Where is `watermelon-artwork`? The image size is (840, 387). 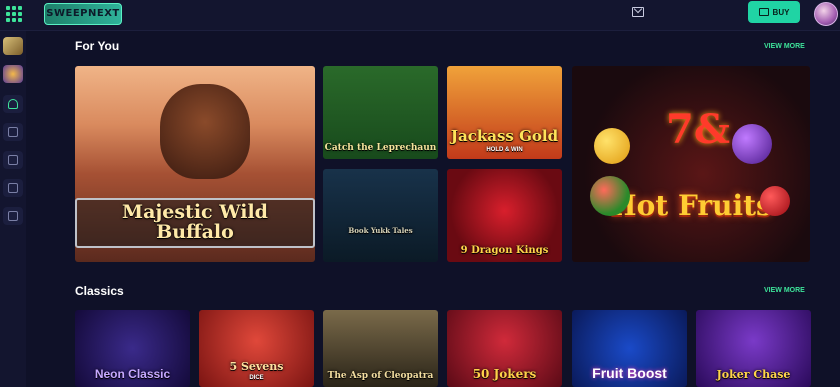
watermelon-artwork is located at coordinates (610, 196).